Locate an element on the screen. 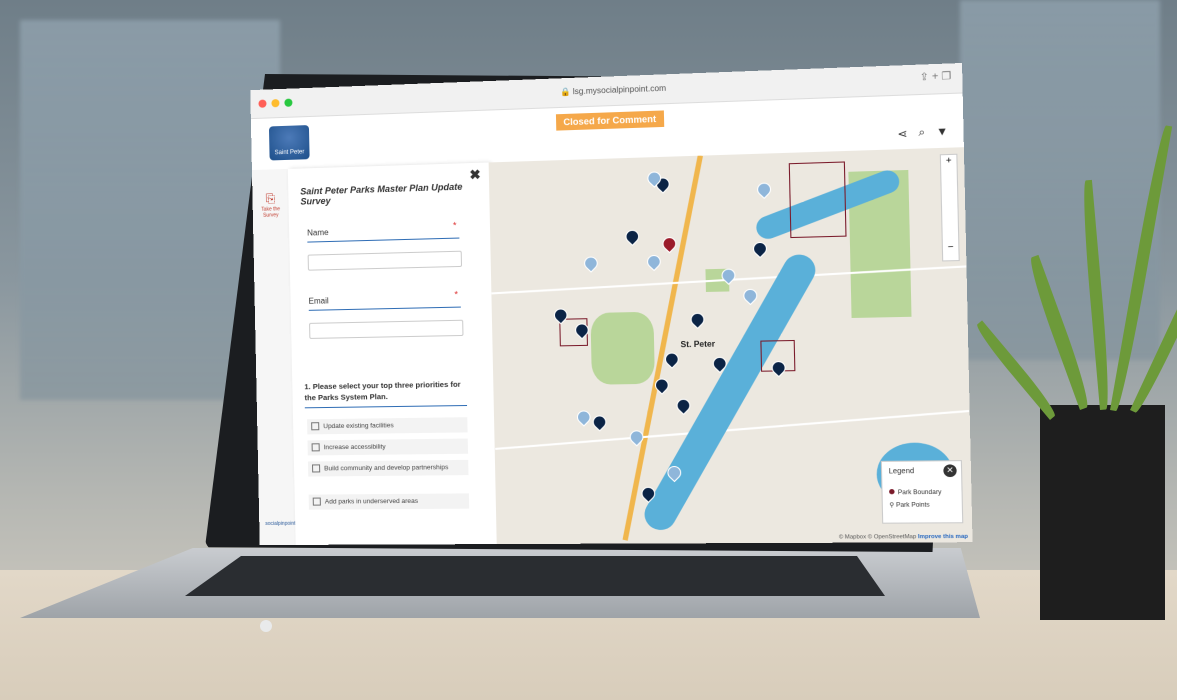 The width and height of the screenshot is (1177, 700). minimize-window-button is located at coordinates (275, 103).